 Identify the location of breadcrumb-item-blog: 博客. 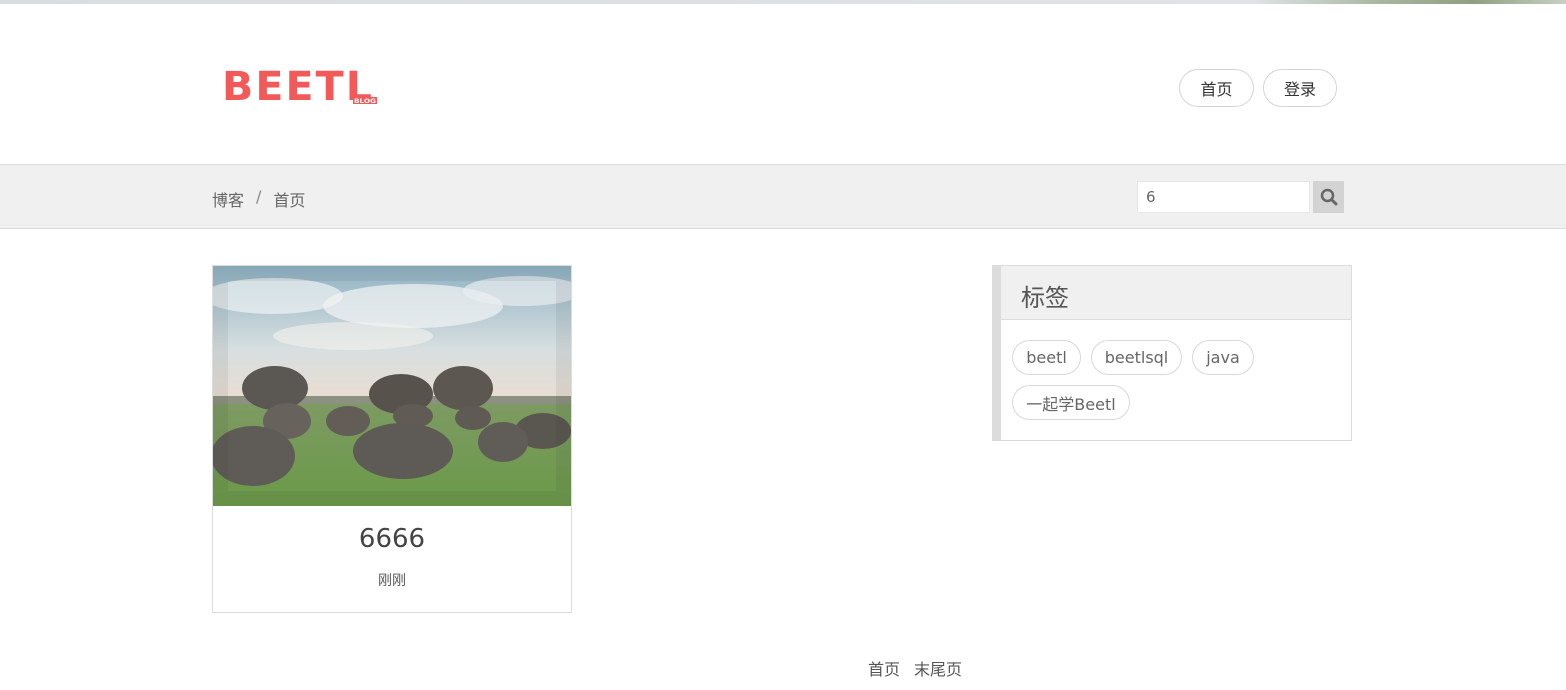
(228, 199).